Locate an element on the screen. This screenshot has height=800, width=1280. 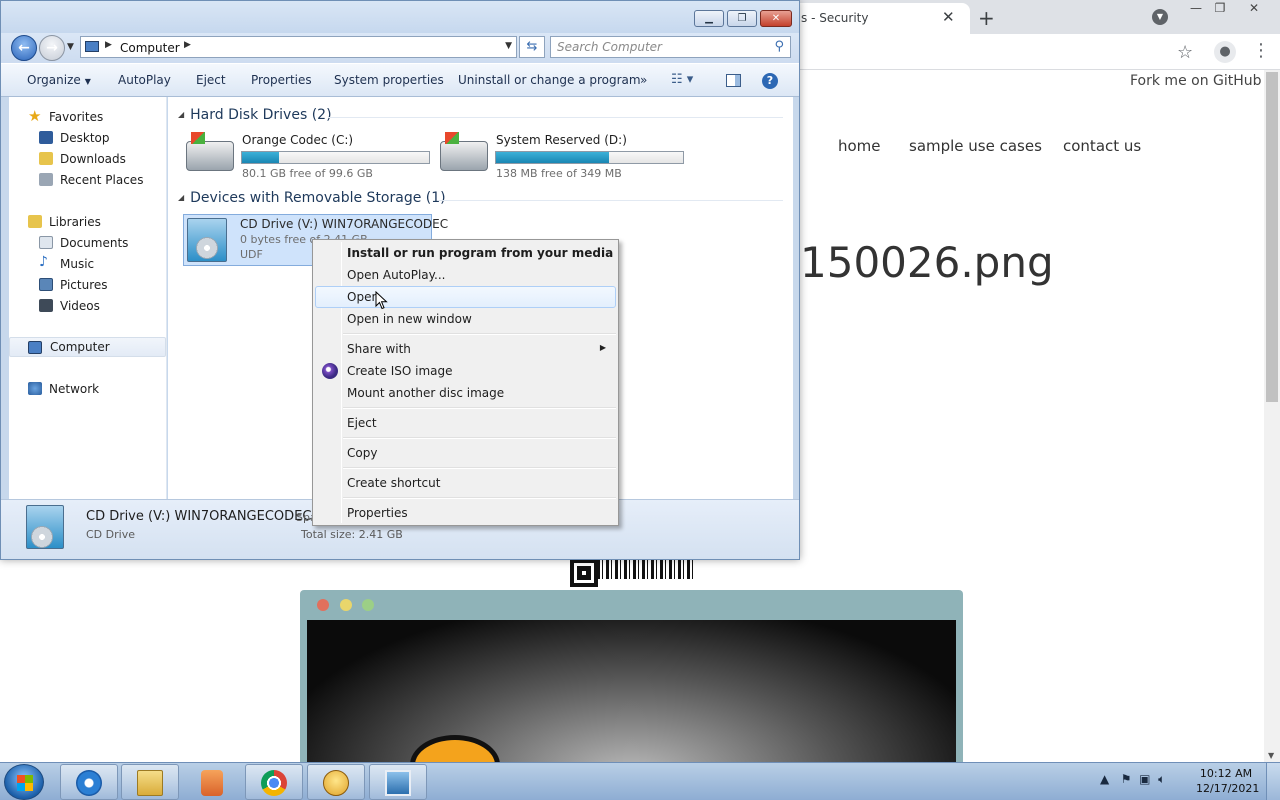
search-icon: ⚲ is located at coordinates (779, 46).